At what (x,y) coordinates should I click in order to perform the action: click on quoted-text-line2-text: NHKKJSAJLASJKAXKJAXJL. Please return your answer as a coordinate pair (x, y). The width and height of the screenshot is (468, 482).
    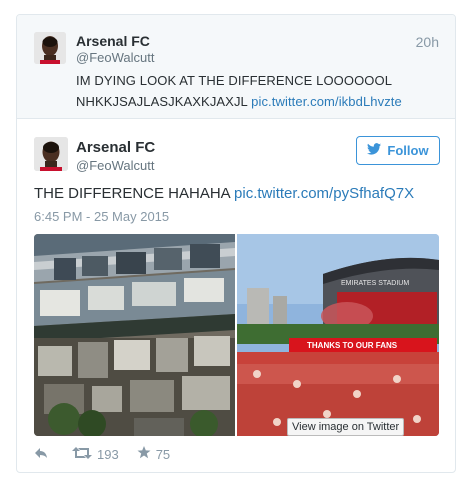
    Looking at the image, I should click on (162, 101).